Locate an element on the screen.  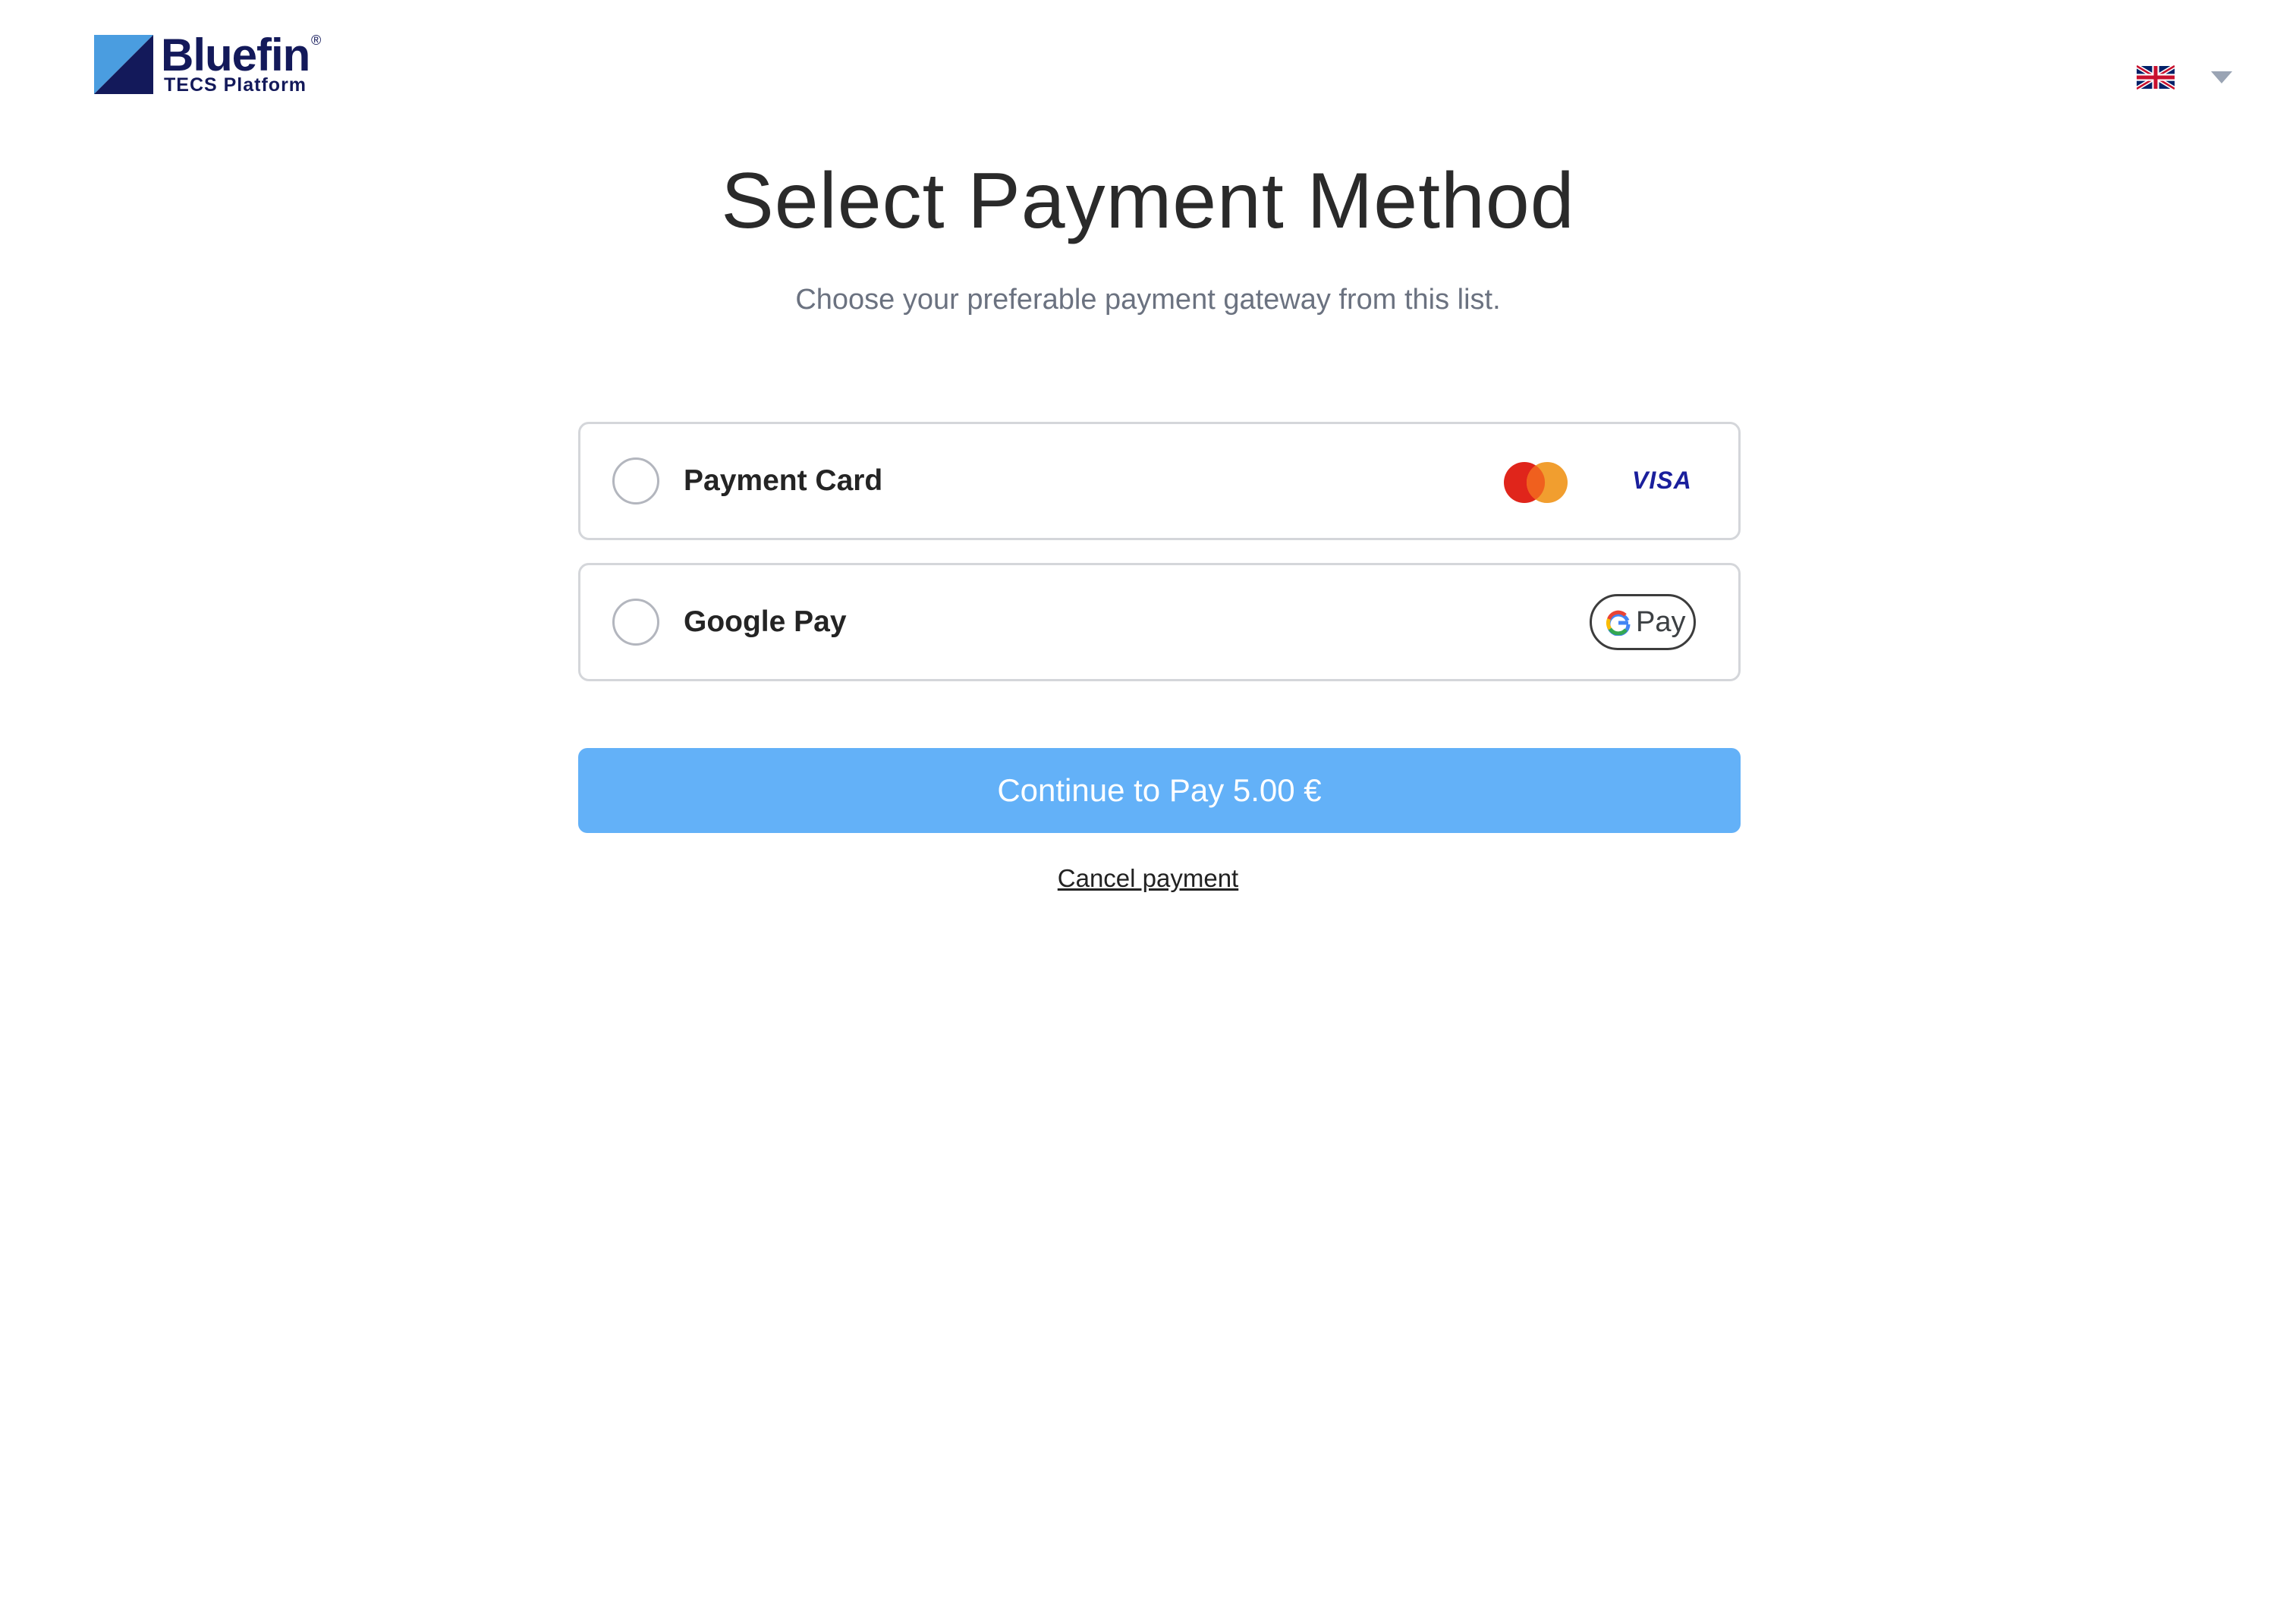
visa-icon: VISA is located at coordinates (1662, 480).